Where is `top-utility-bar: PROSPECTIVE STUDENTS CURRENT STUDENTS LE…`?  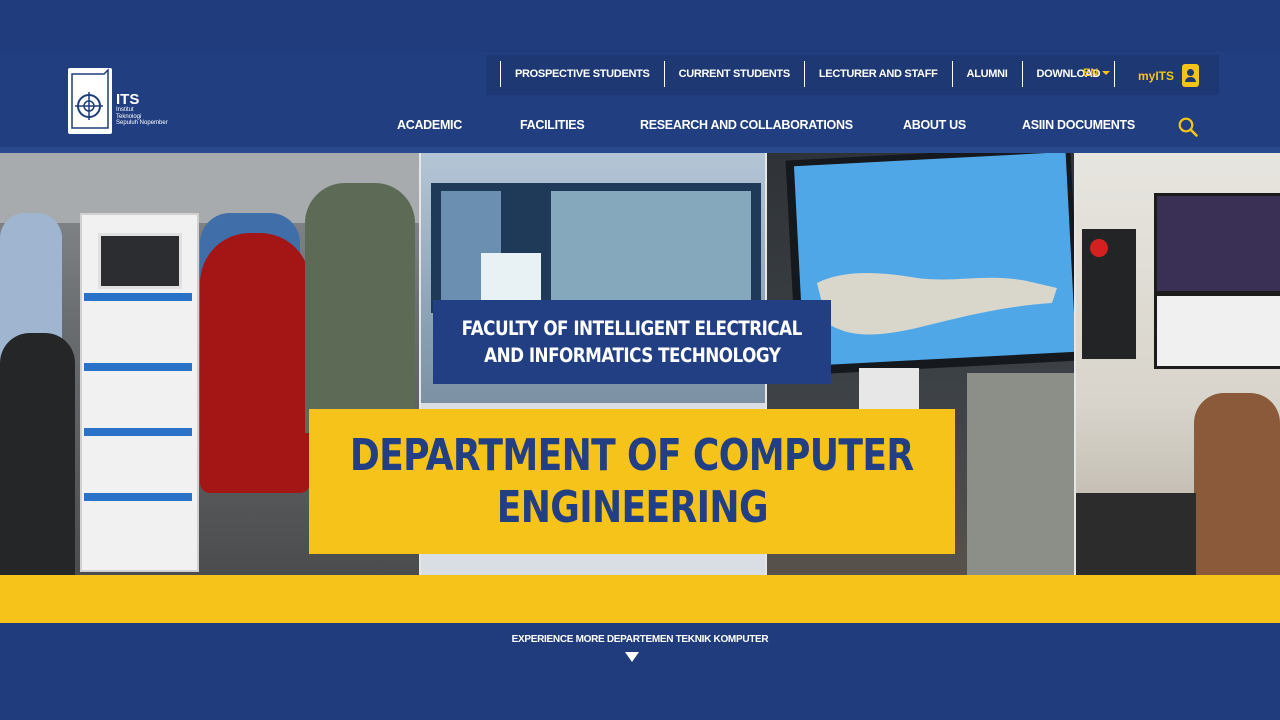 top-utility-bar: PROSPECTIVE STUDENTS CURRENT STUDENTS LE… is located at coordinates (852, 75).